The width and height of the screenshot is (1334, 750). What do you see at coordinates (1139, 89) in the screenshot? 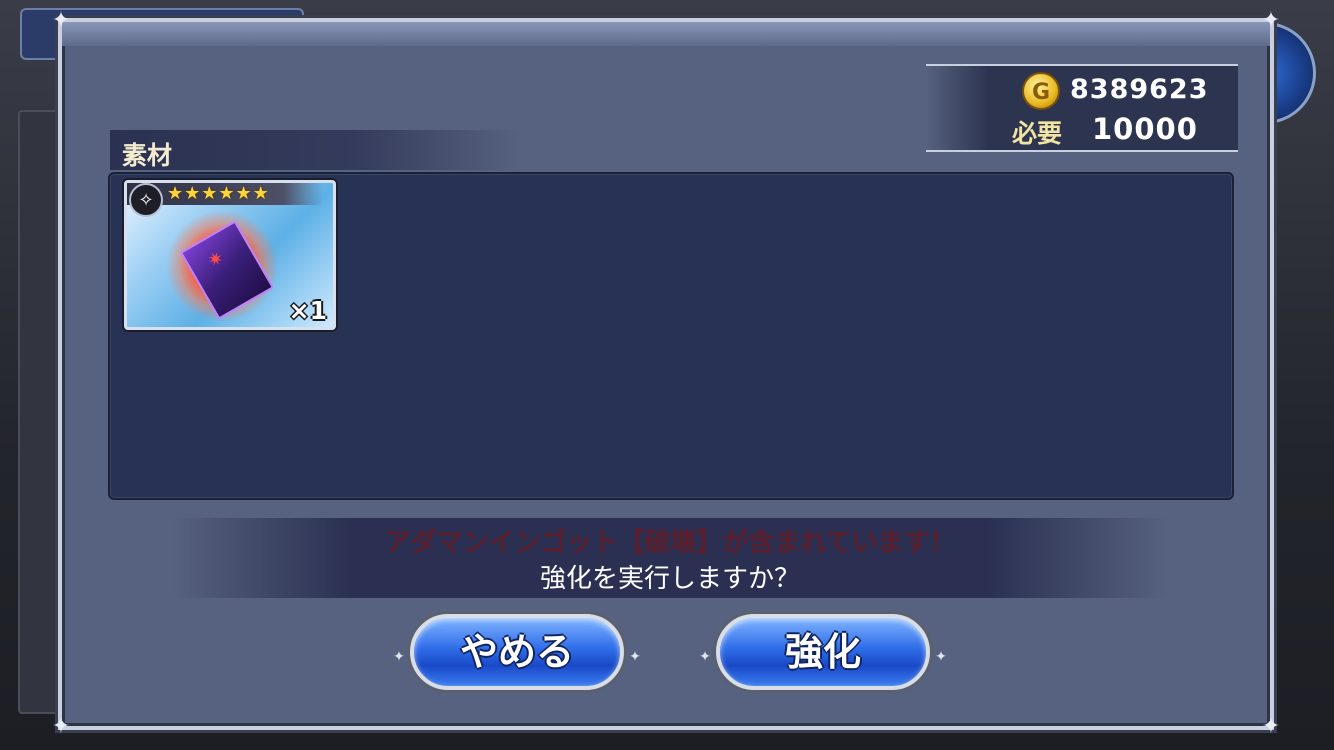
I see `current-gold: 8389623` at bounding box center [1139, 89].